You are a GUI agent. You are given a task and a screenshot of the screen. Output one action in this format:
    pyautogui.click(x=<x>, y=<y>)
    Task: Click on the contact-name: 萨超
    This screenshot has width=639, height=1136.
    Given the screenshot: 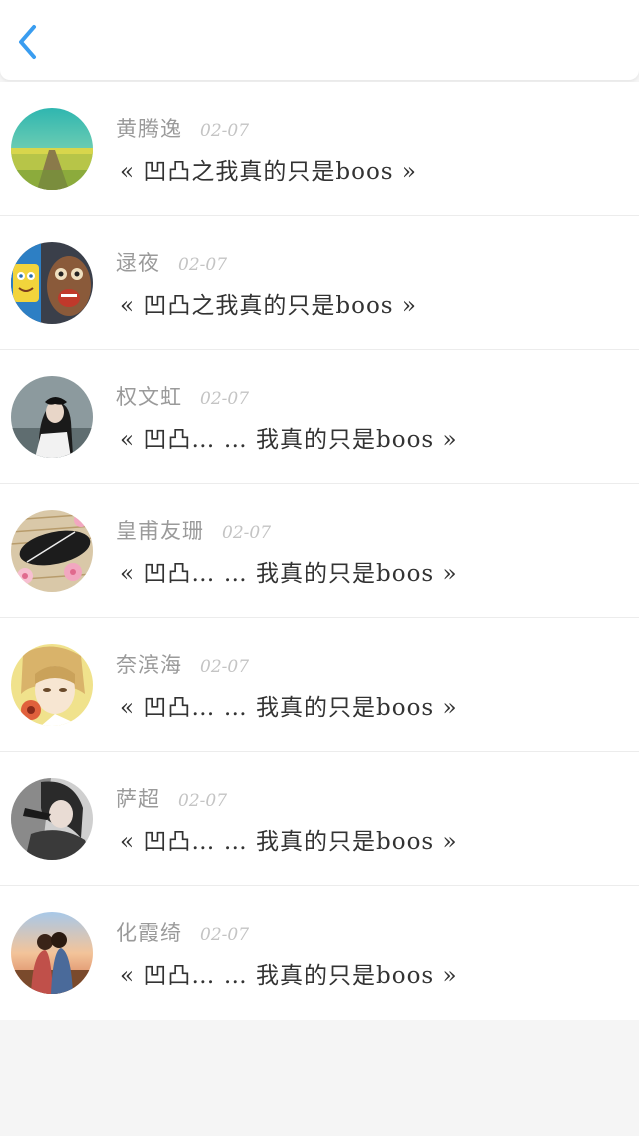 What is the action you would take?
    pyautogui.click(x=138, y=799)
    